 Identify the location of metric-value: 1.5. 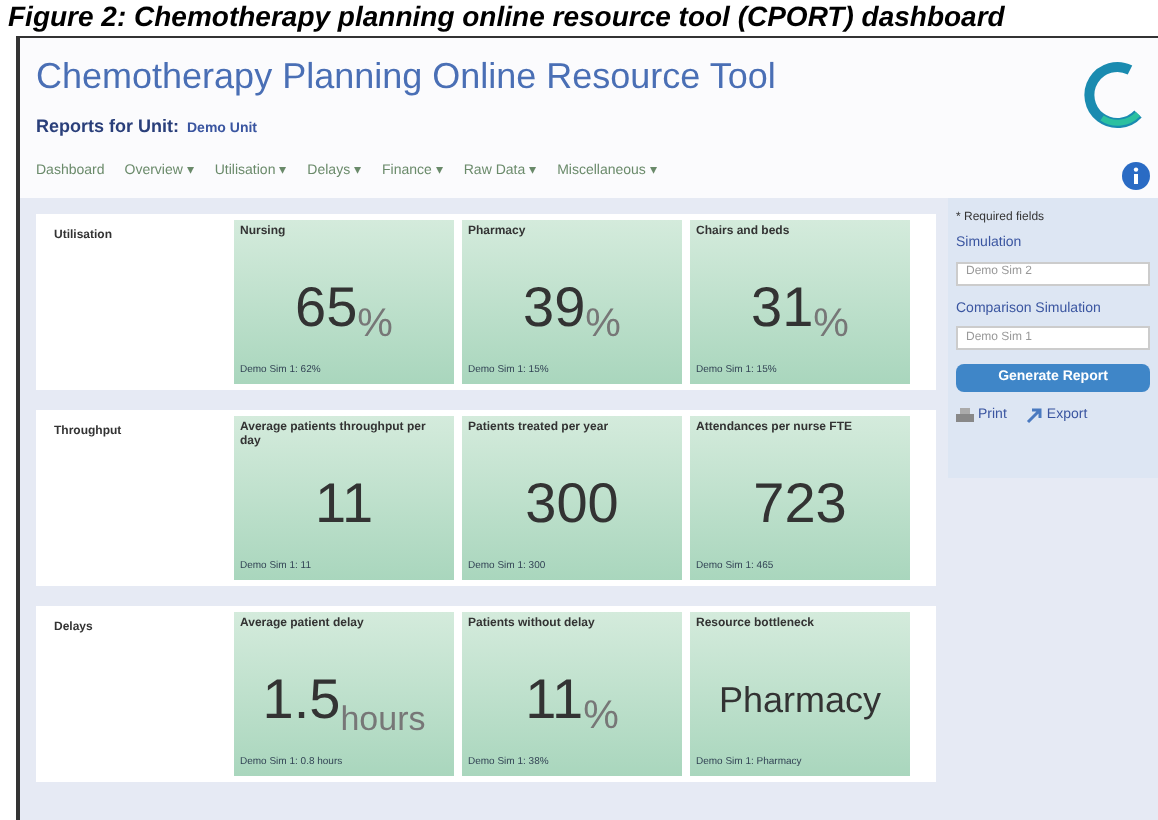
(301, 700).